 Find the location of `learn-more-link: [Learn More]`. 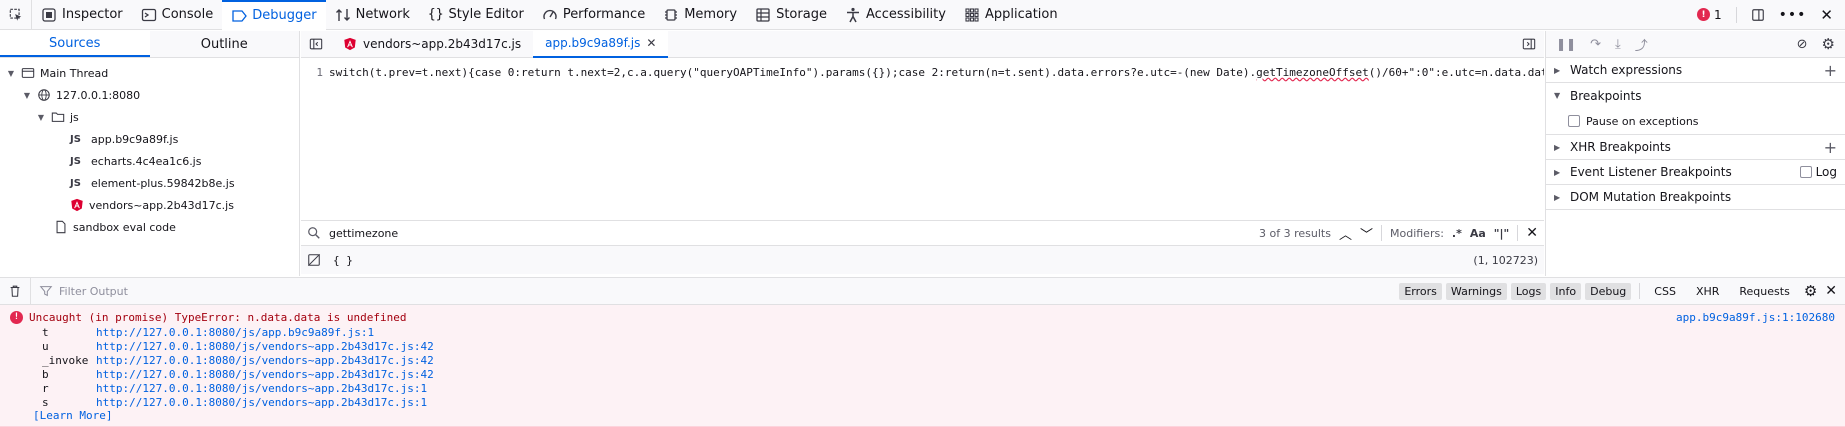

learn-more-link: [Learn More] is located at coordinates (922, 416).